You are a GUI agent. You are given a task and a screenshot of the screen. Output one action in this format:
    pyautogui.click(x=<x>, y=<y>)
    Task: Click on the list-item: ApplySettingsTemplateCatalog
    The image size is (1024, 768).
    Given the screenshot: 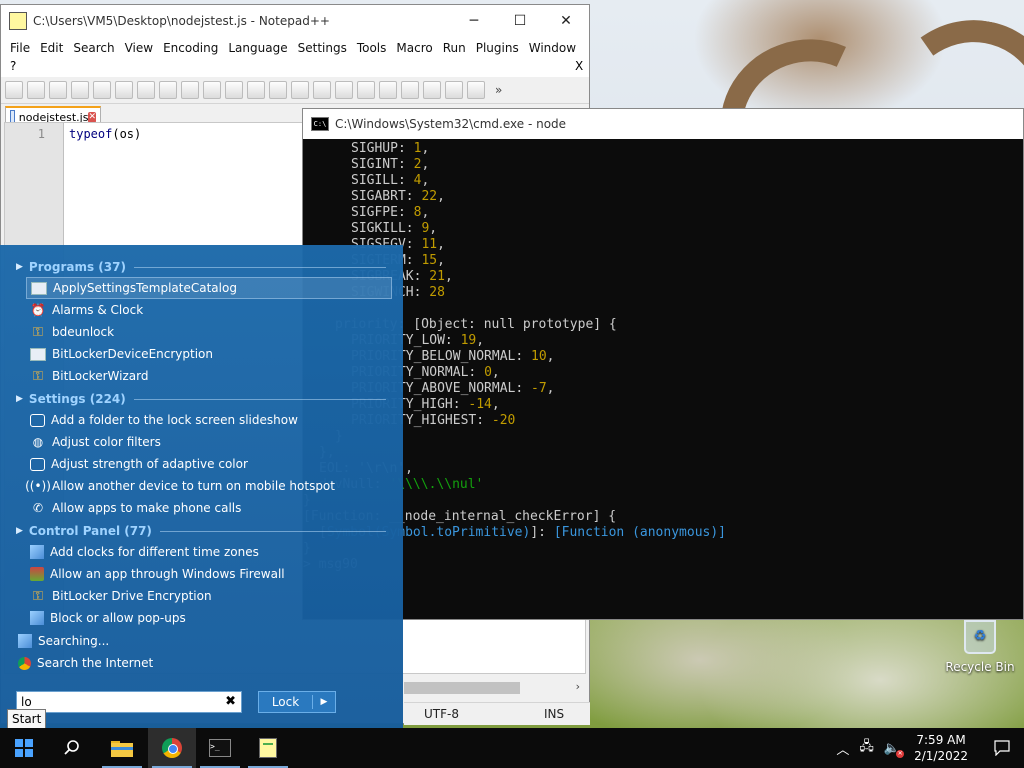 What is the action you would take?
    pyautogui.click(x=209, y=288)
    